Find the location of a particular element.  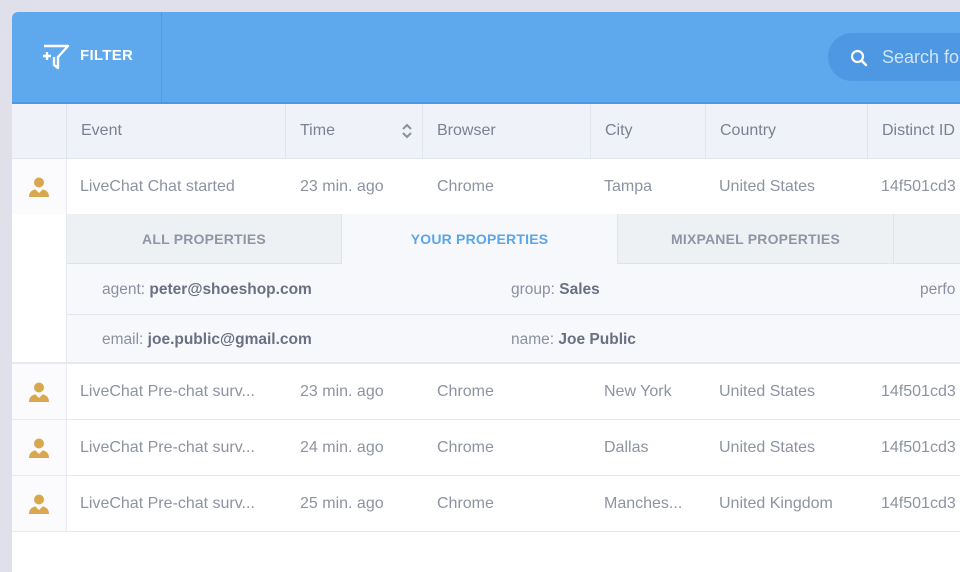

column-label: Time is located at coordinates (317, 130).